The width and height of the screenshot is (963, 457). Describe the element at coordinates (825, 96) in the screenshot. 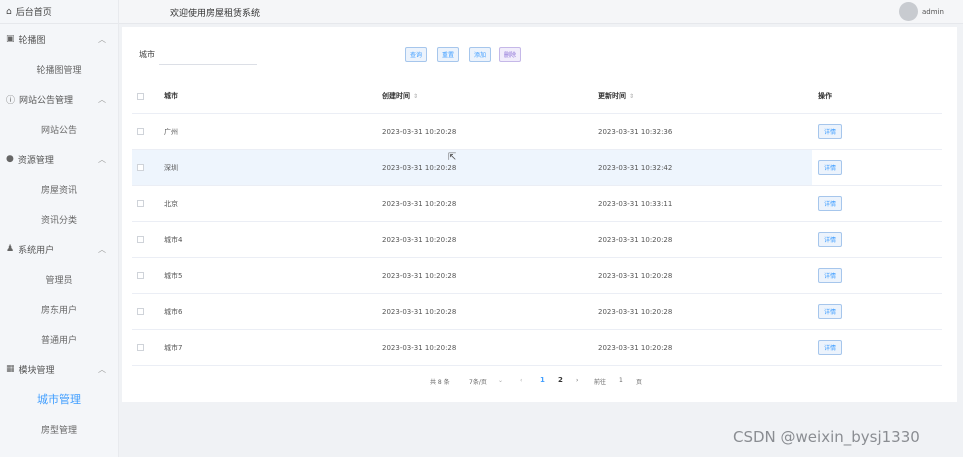

I see `column-header-op: 操作` at that location.